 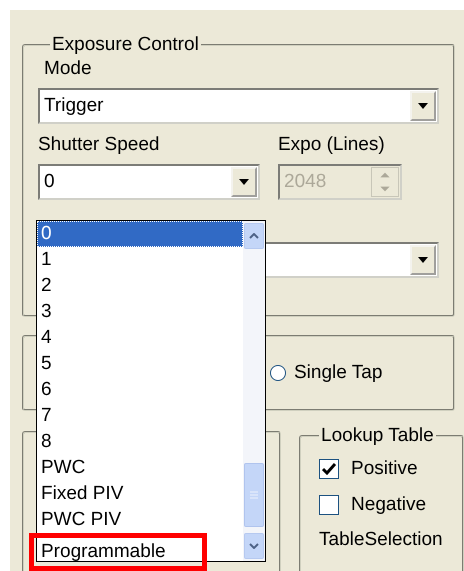 I want to click on list-item: Programmable, so click(x=118, y=552).